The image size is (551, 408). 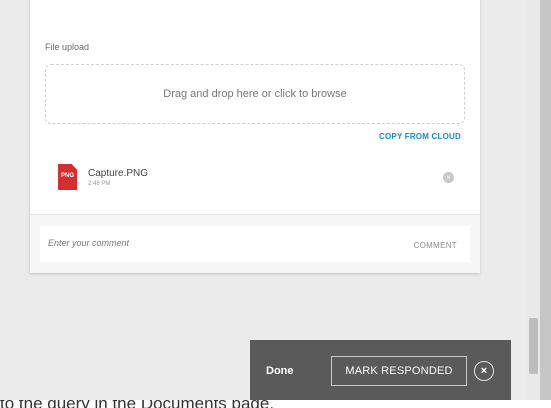 What do you see at coordinates (533, 346) in the screenshot?
I see `scrollbar-thumb` at bounding box center [533, 346].